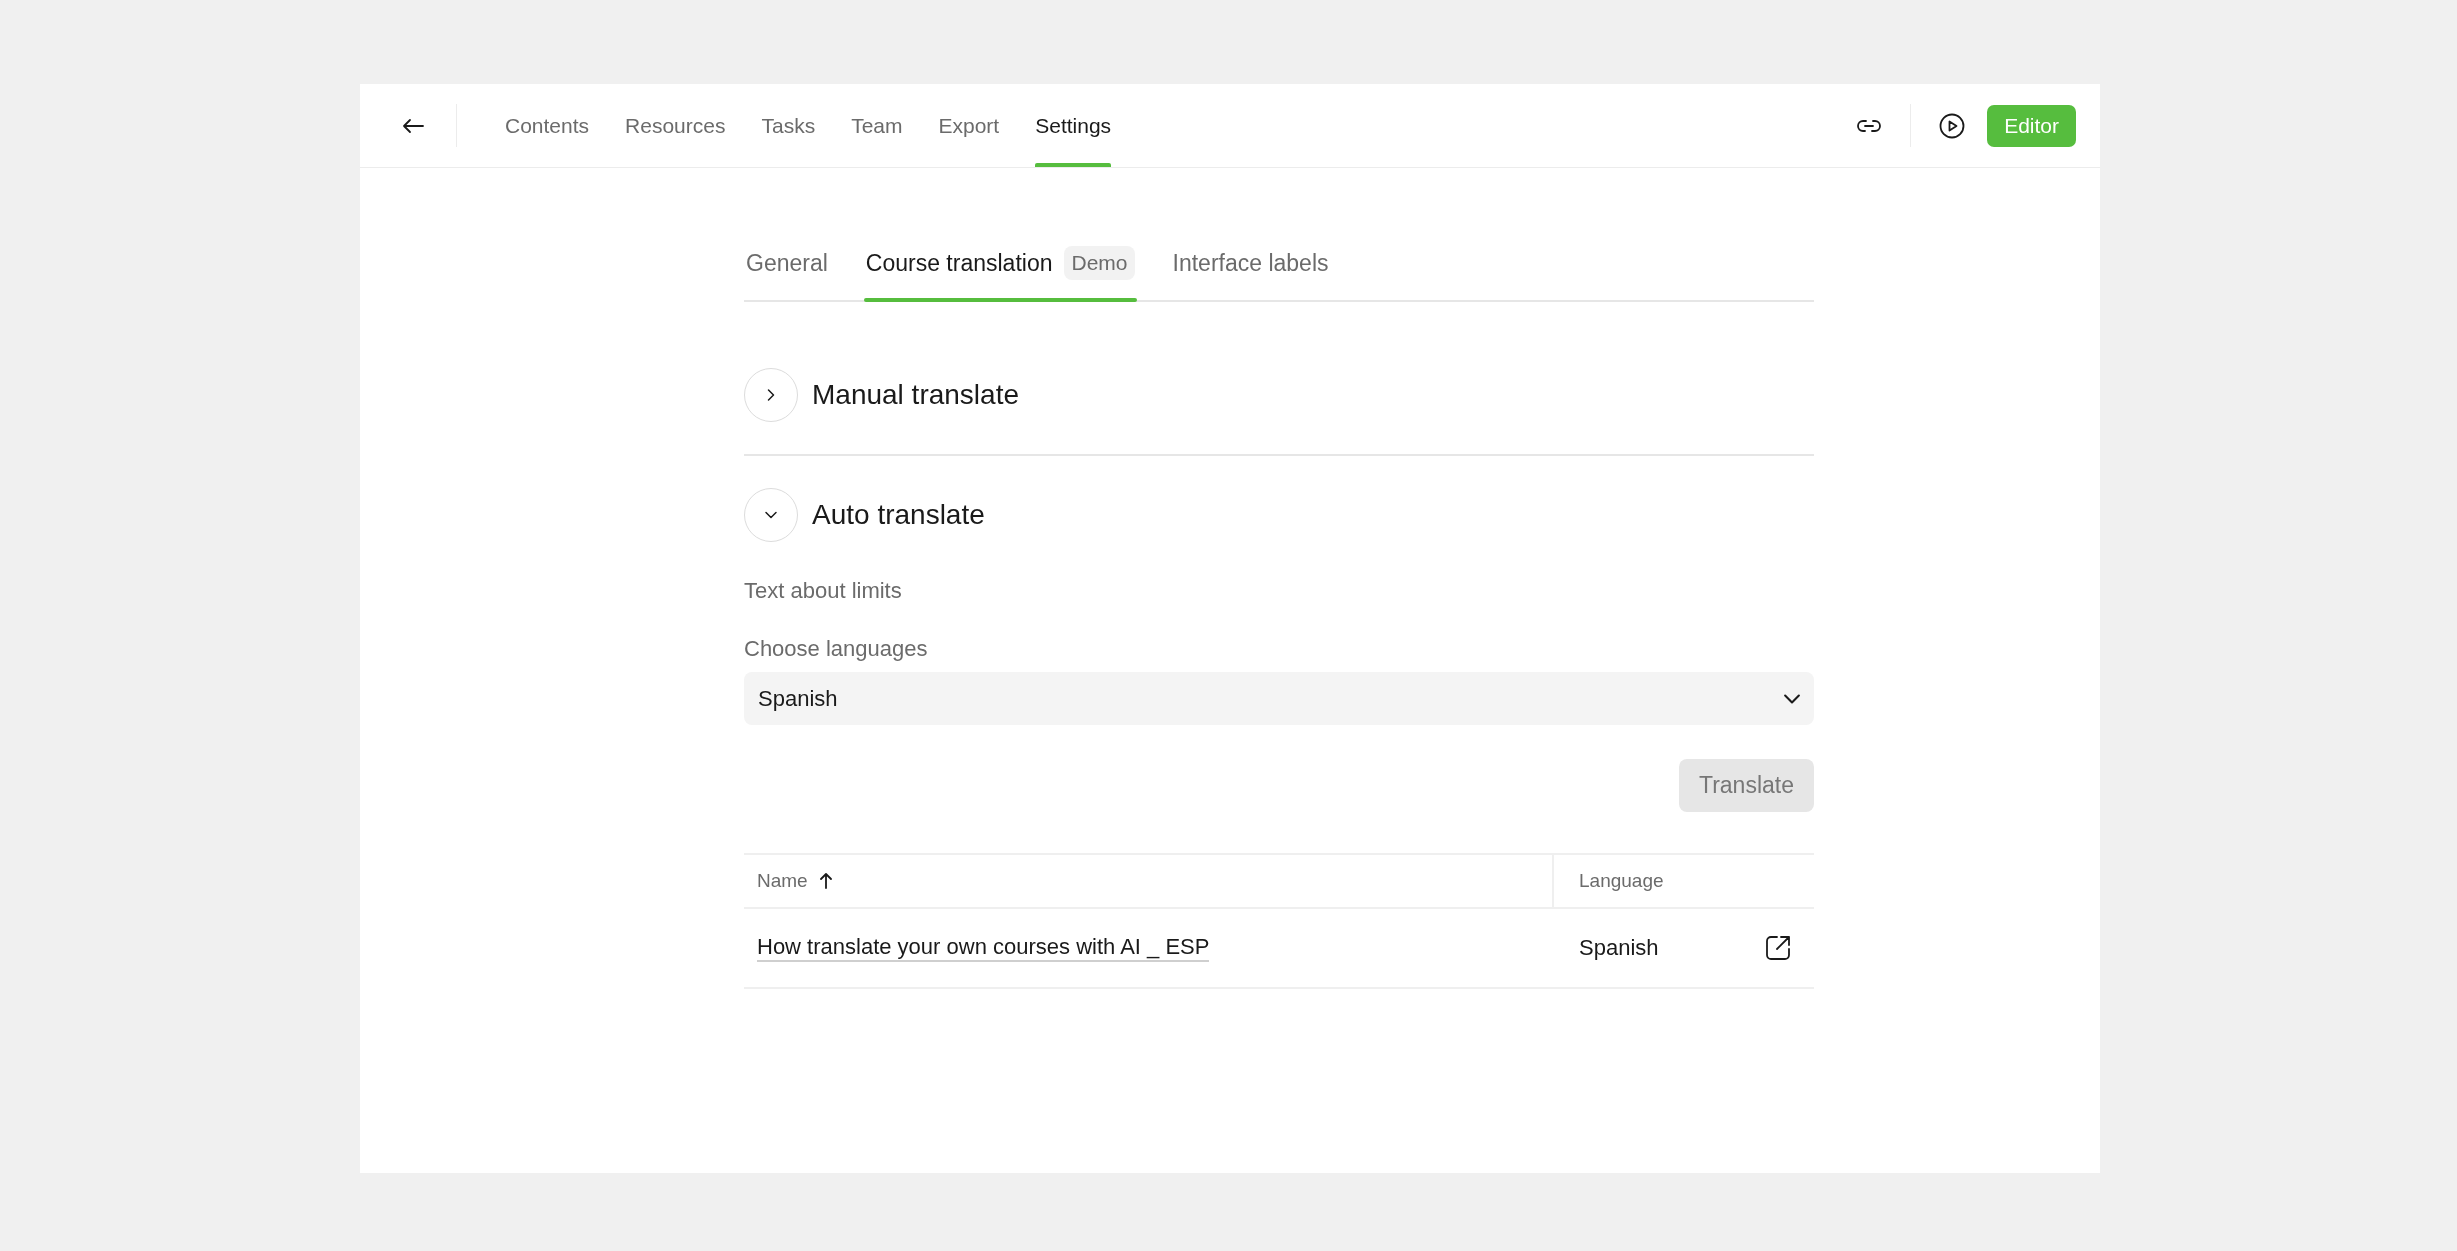  Describe the element at coordinates (787, 263) in the screenshot. I see `page-tab: General` at that location.